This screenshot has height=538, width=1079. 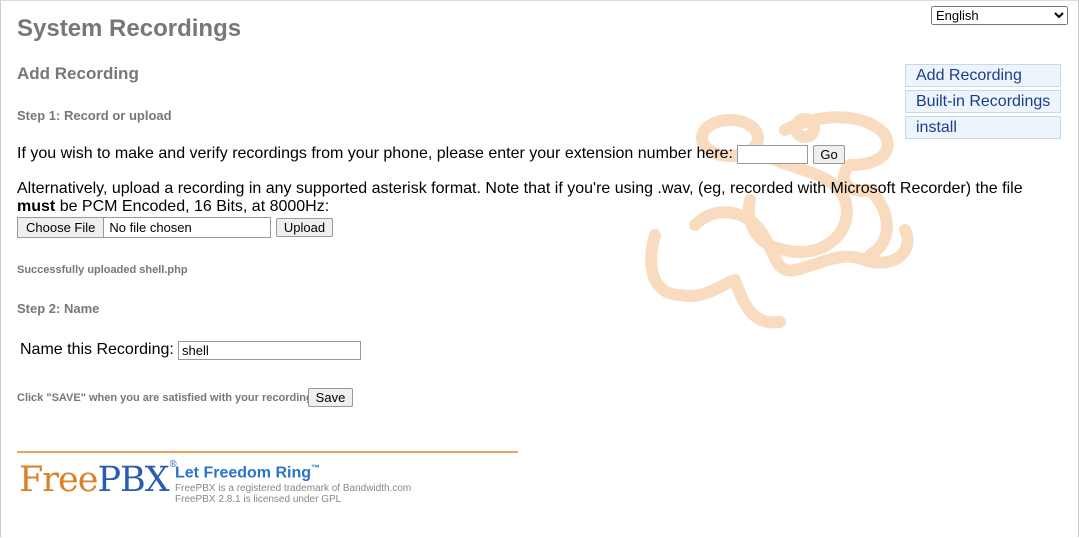 What do you see at coordinates (61, 227) in the screenshot?
I see `choose-file-button: Choose File` at bounding box center [61, 227].